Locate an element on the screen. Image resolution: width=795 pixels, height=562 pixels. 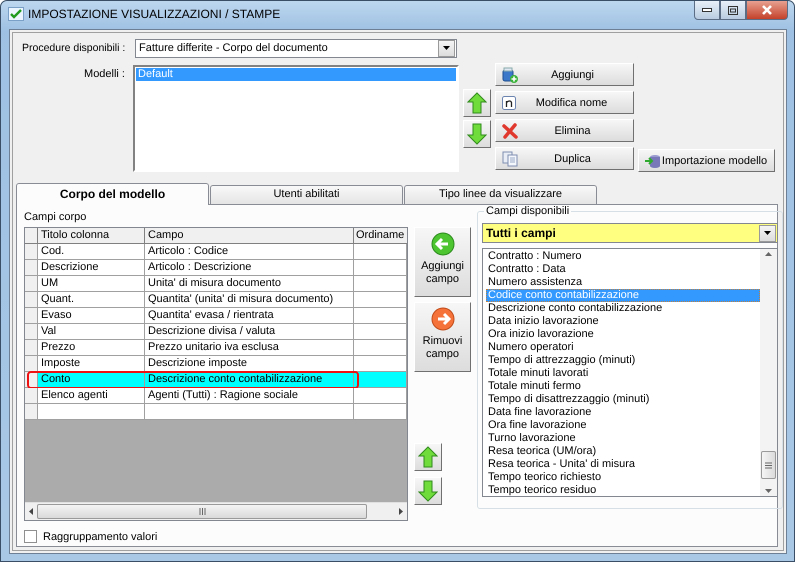
delete-button: Elimina is located at coordinates (564, 130).